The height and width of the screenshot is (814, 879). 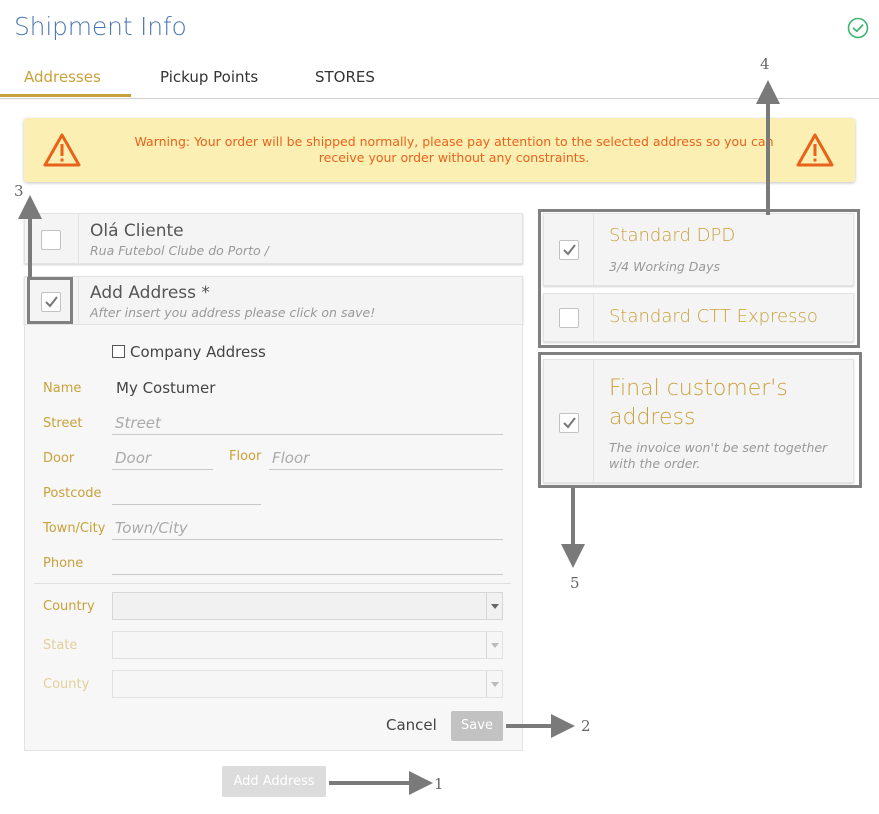 What do you see at coordinates (765, 64) in the screenshot?
I see `annotation-label-4: 4` at bounding box center [765, 64].